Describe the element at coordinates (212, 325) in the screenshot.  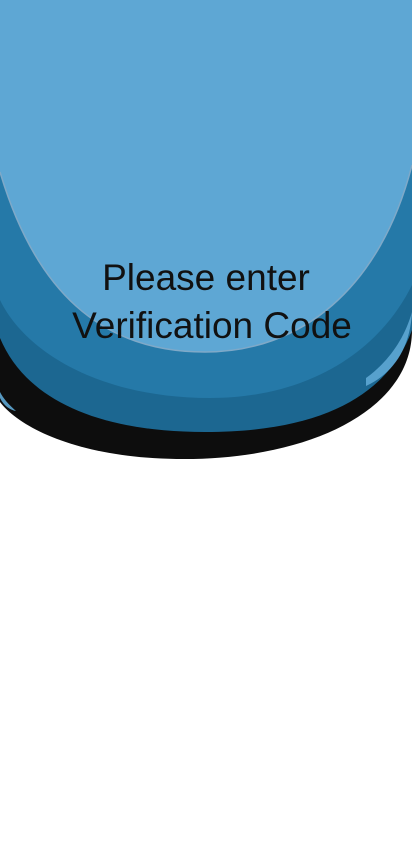
I see `page-title-line-2: Verification Code` at that location.